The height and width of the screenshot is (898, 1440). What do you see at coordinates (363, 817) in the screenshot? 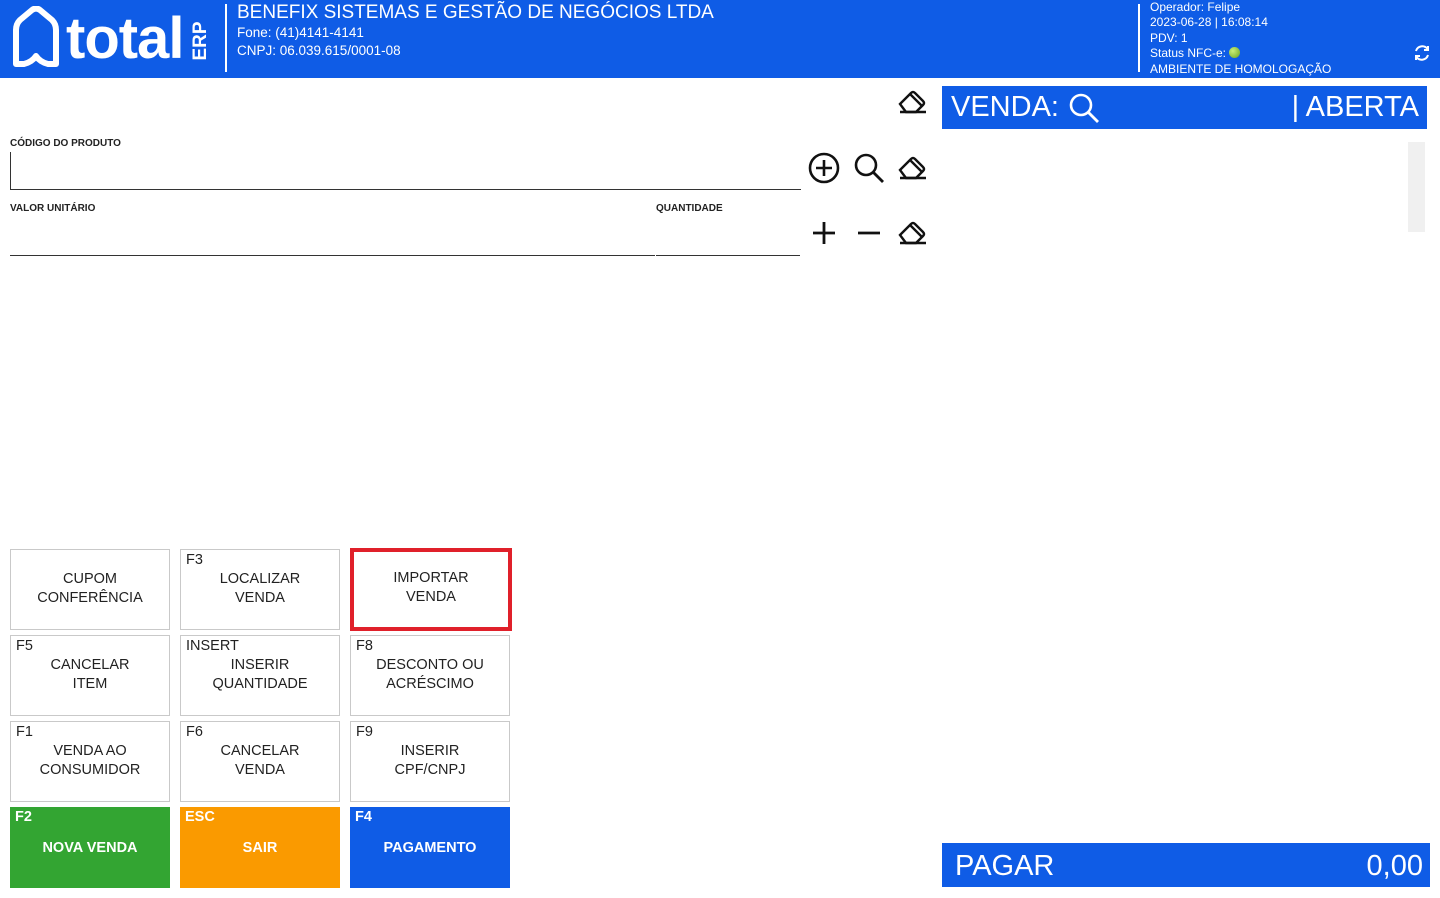
I see `function-key-shortcut: F4` at bounding box center [363, 817].